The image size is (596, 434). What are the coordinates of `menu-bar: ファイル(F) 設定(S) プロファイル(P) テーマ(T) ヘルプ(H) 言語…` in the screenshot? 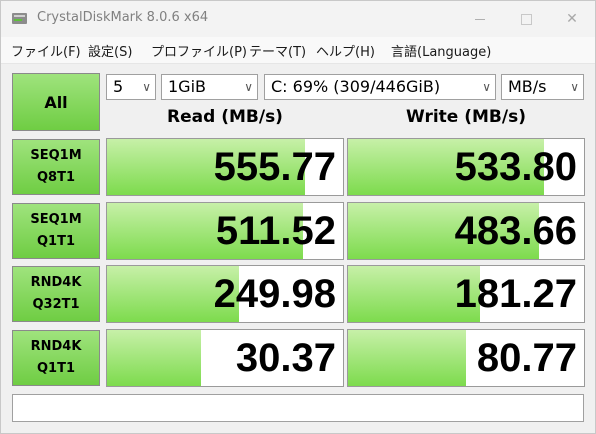 It's located at (298, 50).